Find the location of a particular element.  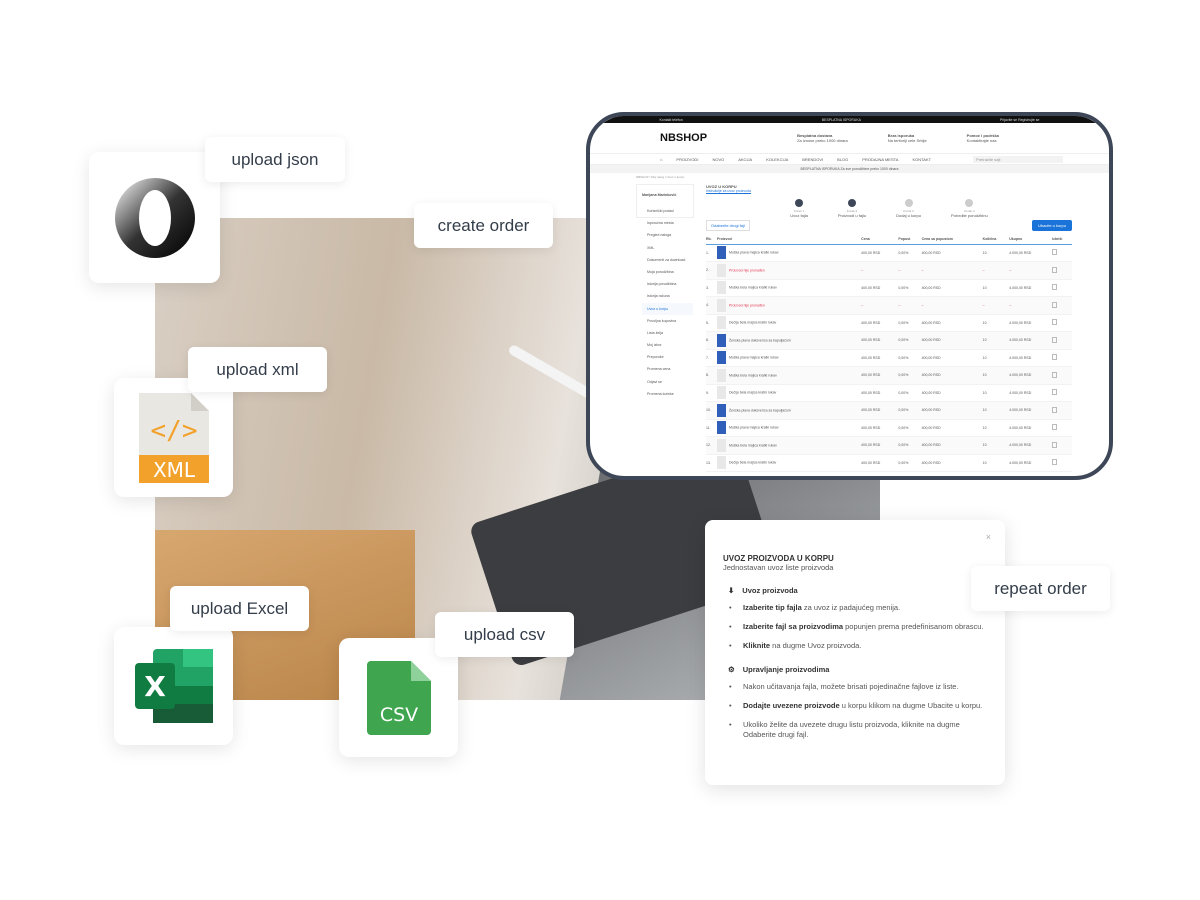

nav-item: KONTAKT is located at coordinates (921, 159).